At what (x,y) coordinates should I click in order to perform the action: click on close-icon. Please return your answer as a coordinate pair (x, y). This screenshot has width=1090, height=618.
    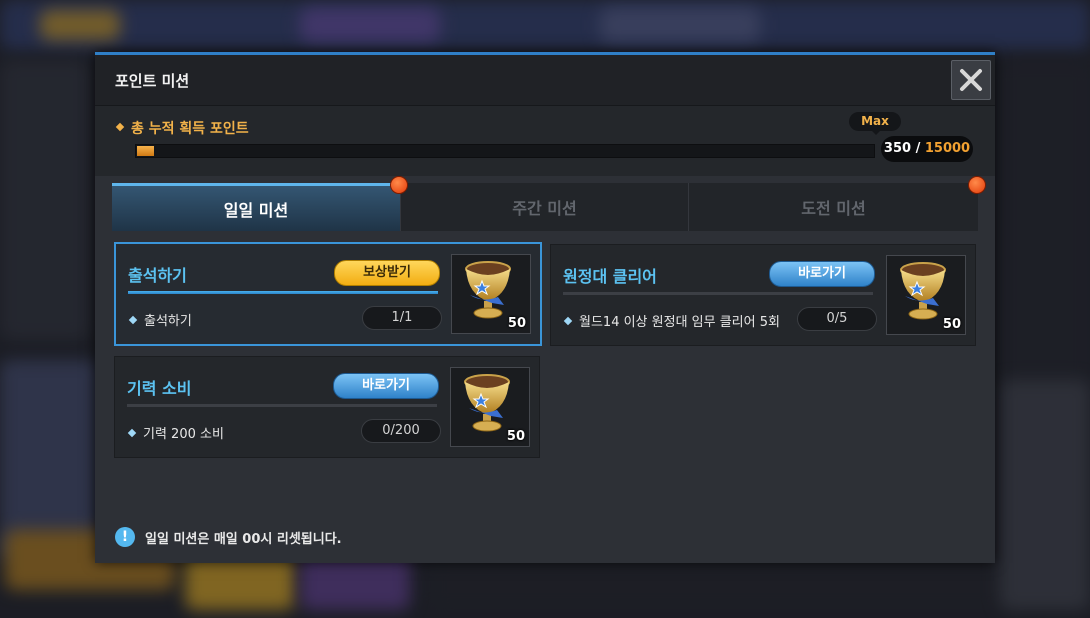
    Looking at the image, I should click on (971, 80).